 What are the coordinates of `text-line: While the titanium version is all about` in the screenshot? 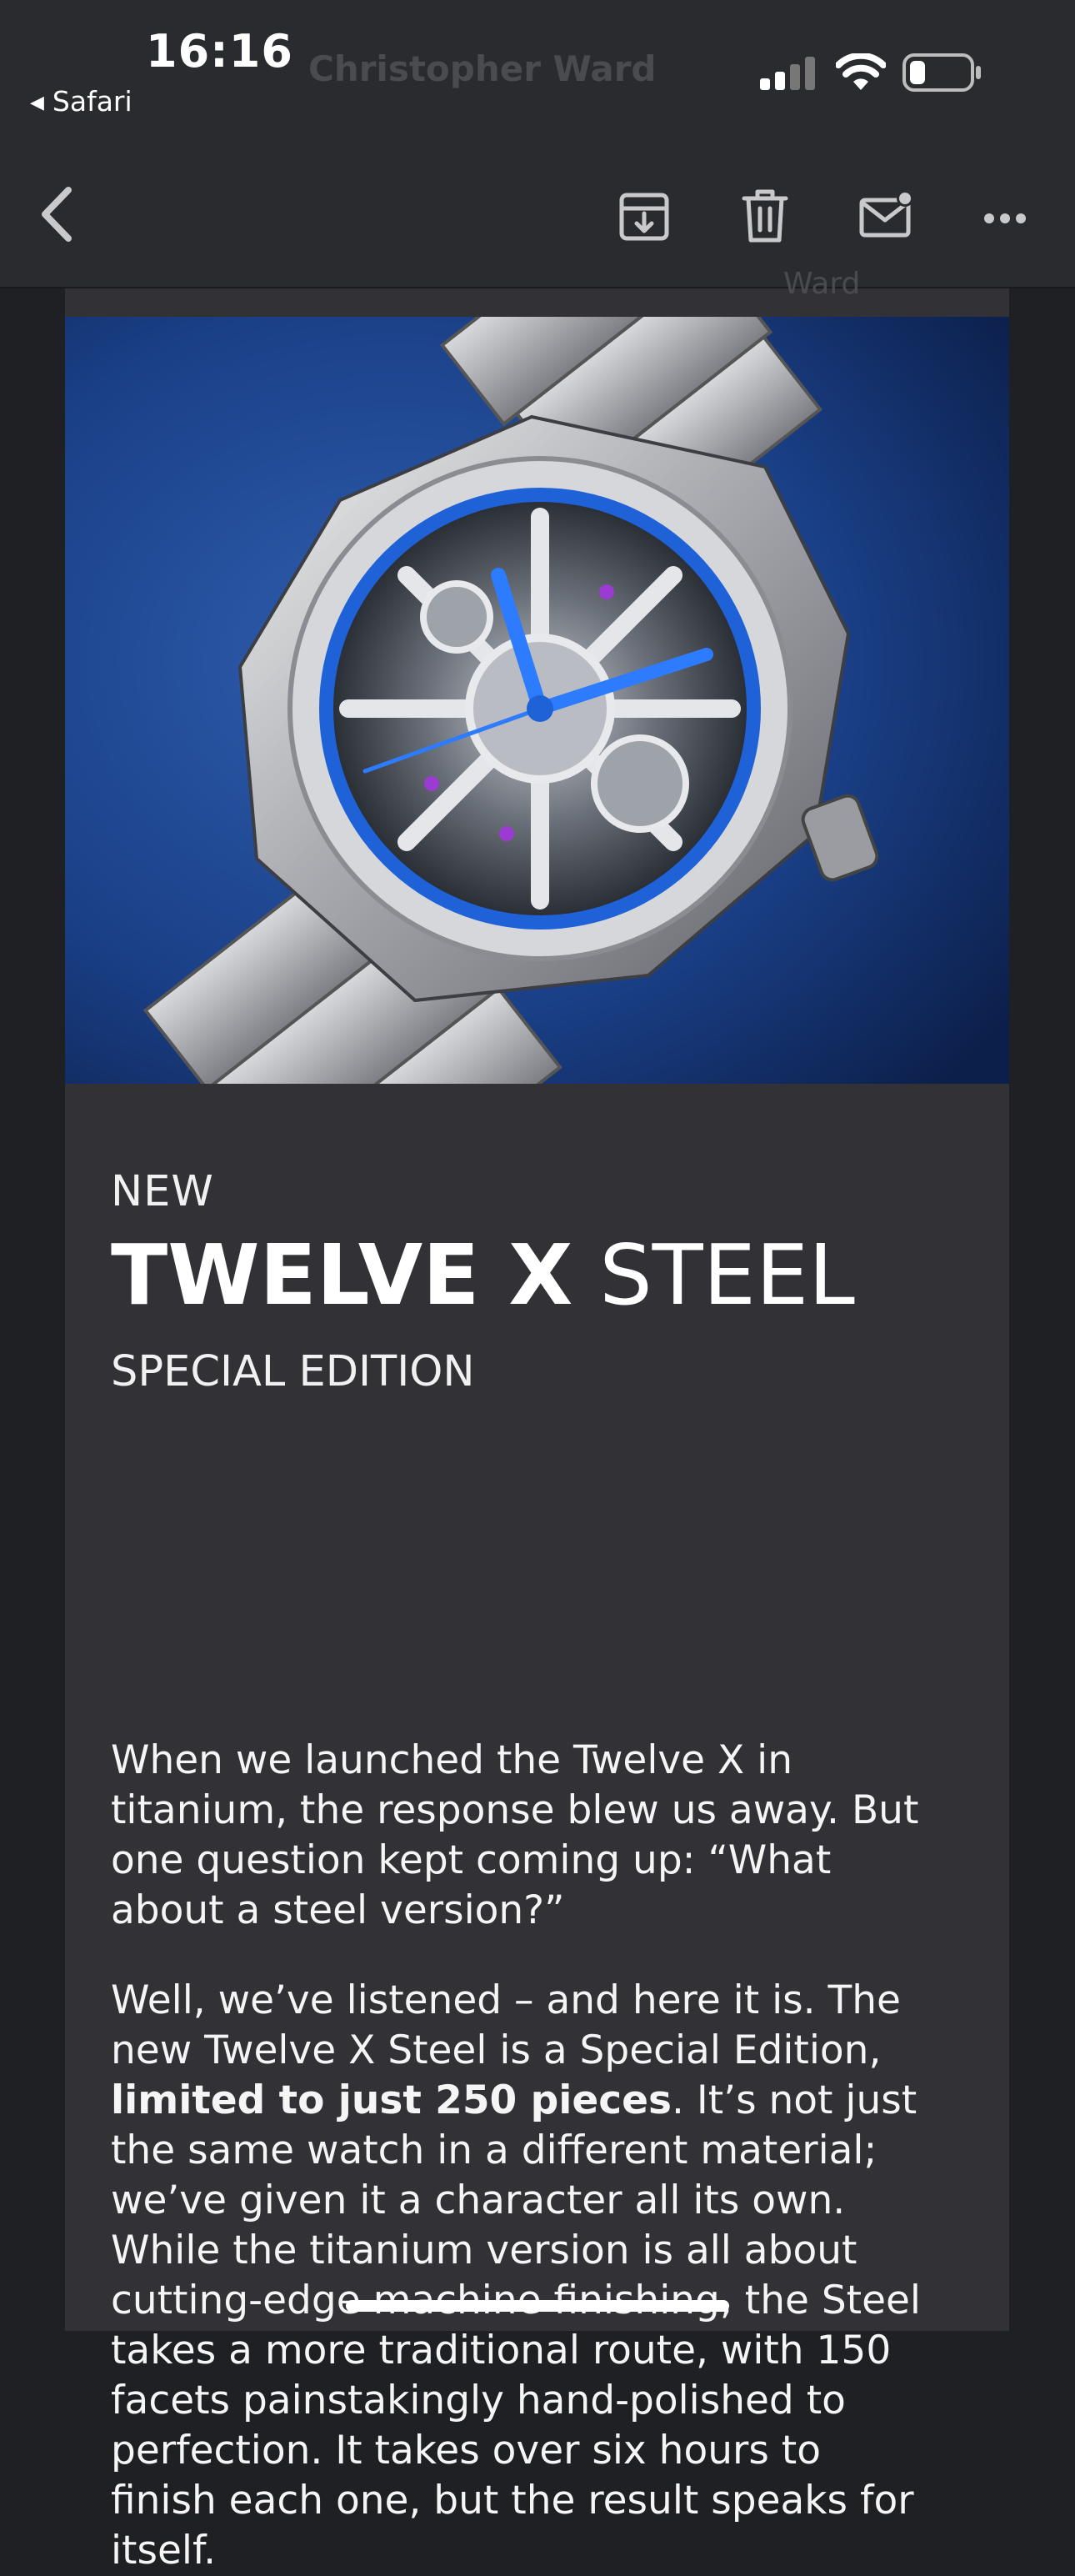 It's located at (484, 2250).